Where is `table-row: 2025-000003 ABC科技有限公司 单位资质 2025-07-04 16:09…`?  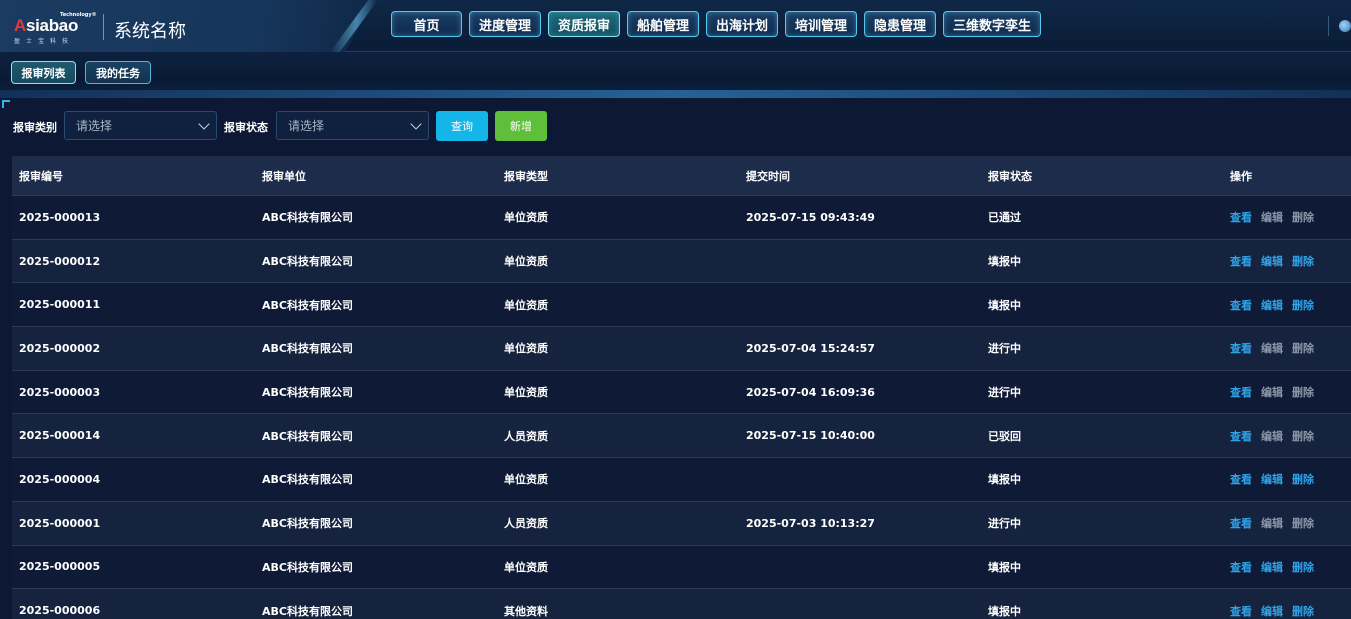 table-row: 2025-000003 ABC科技有限公司 单位资质 2025-07-04 16:09… is located at coordinates (681, 392).